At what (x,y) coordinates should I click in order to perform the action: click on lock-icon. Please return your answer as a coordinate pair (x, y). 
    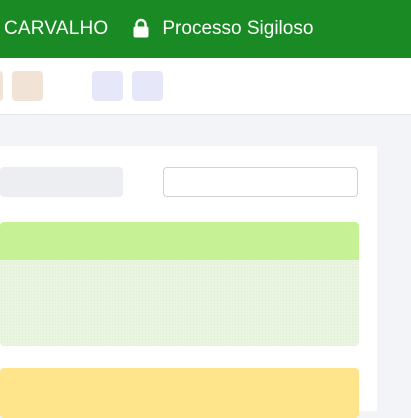
    Looking at the image, I should click on (141, 28).